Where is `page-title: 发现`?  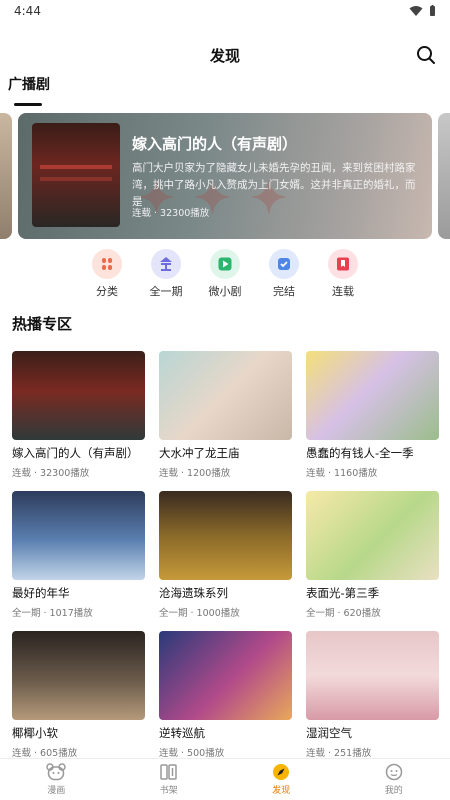
page-title: 发现 is located at coordinates (224, 55).